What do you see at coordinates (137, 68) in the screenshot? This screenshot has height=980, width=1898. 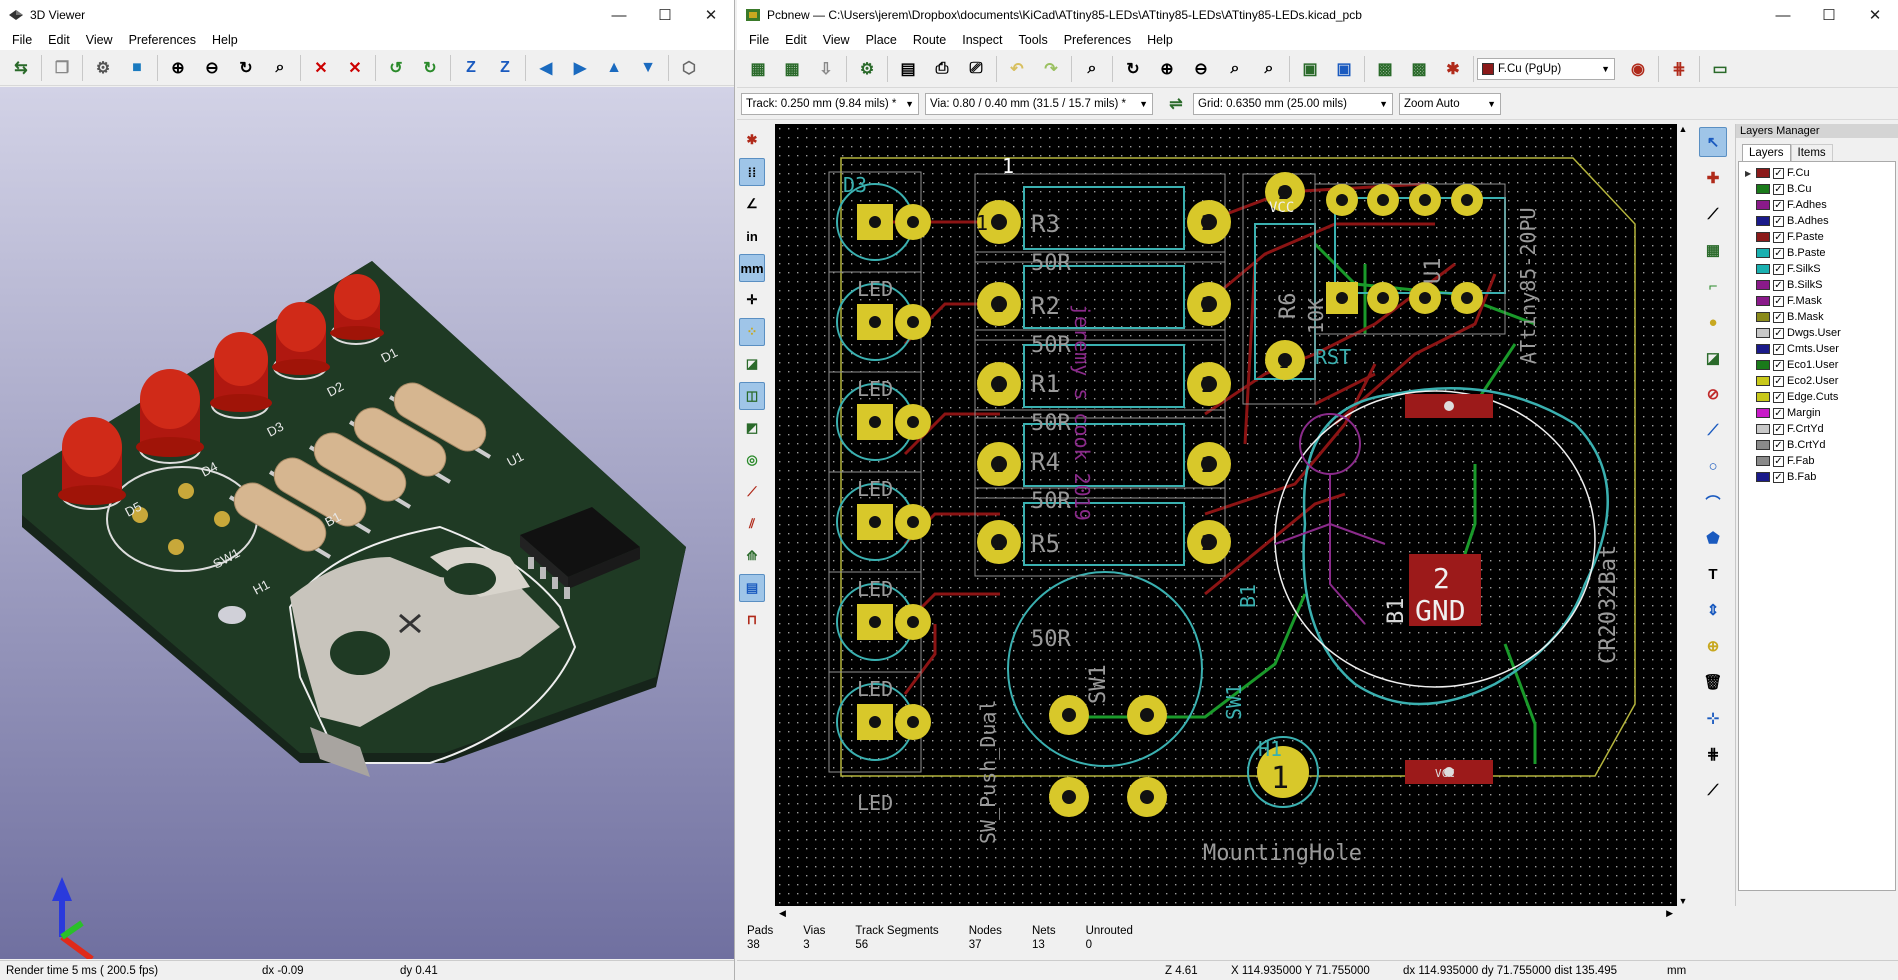 I see `raytrace-cube-icon: ■` at bounding box center [137, 68].